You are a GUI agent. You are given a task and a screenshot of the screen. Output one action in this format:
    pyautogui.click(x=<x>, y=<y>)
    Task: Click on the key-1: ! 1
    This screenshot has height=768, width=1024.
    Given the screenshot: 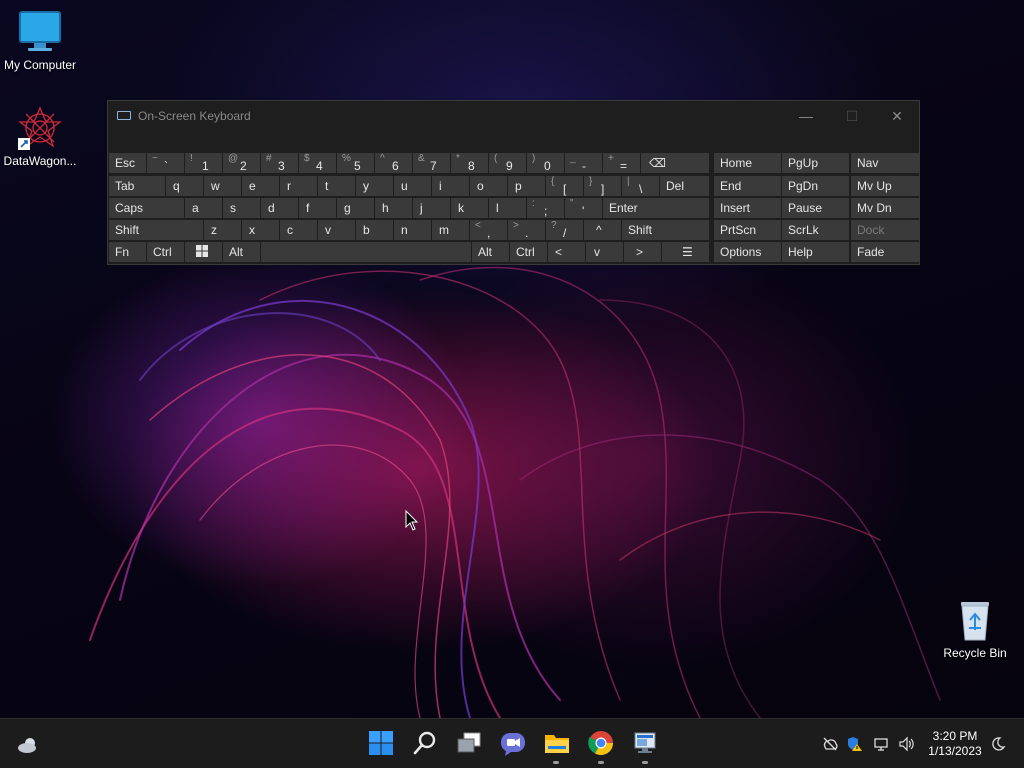 What is the action you would take?
    pyautogui.click(x=203, y=163)
    